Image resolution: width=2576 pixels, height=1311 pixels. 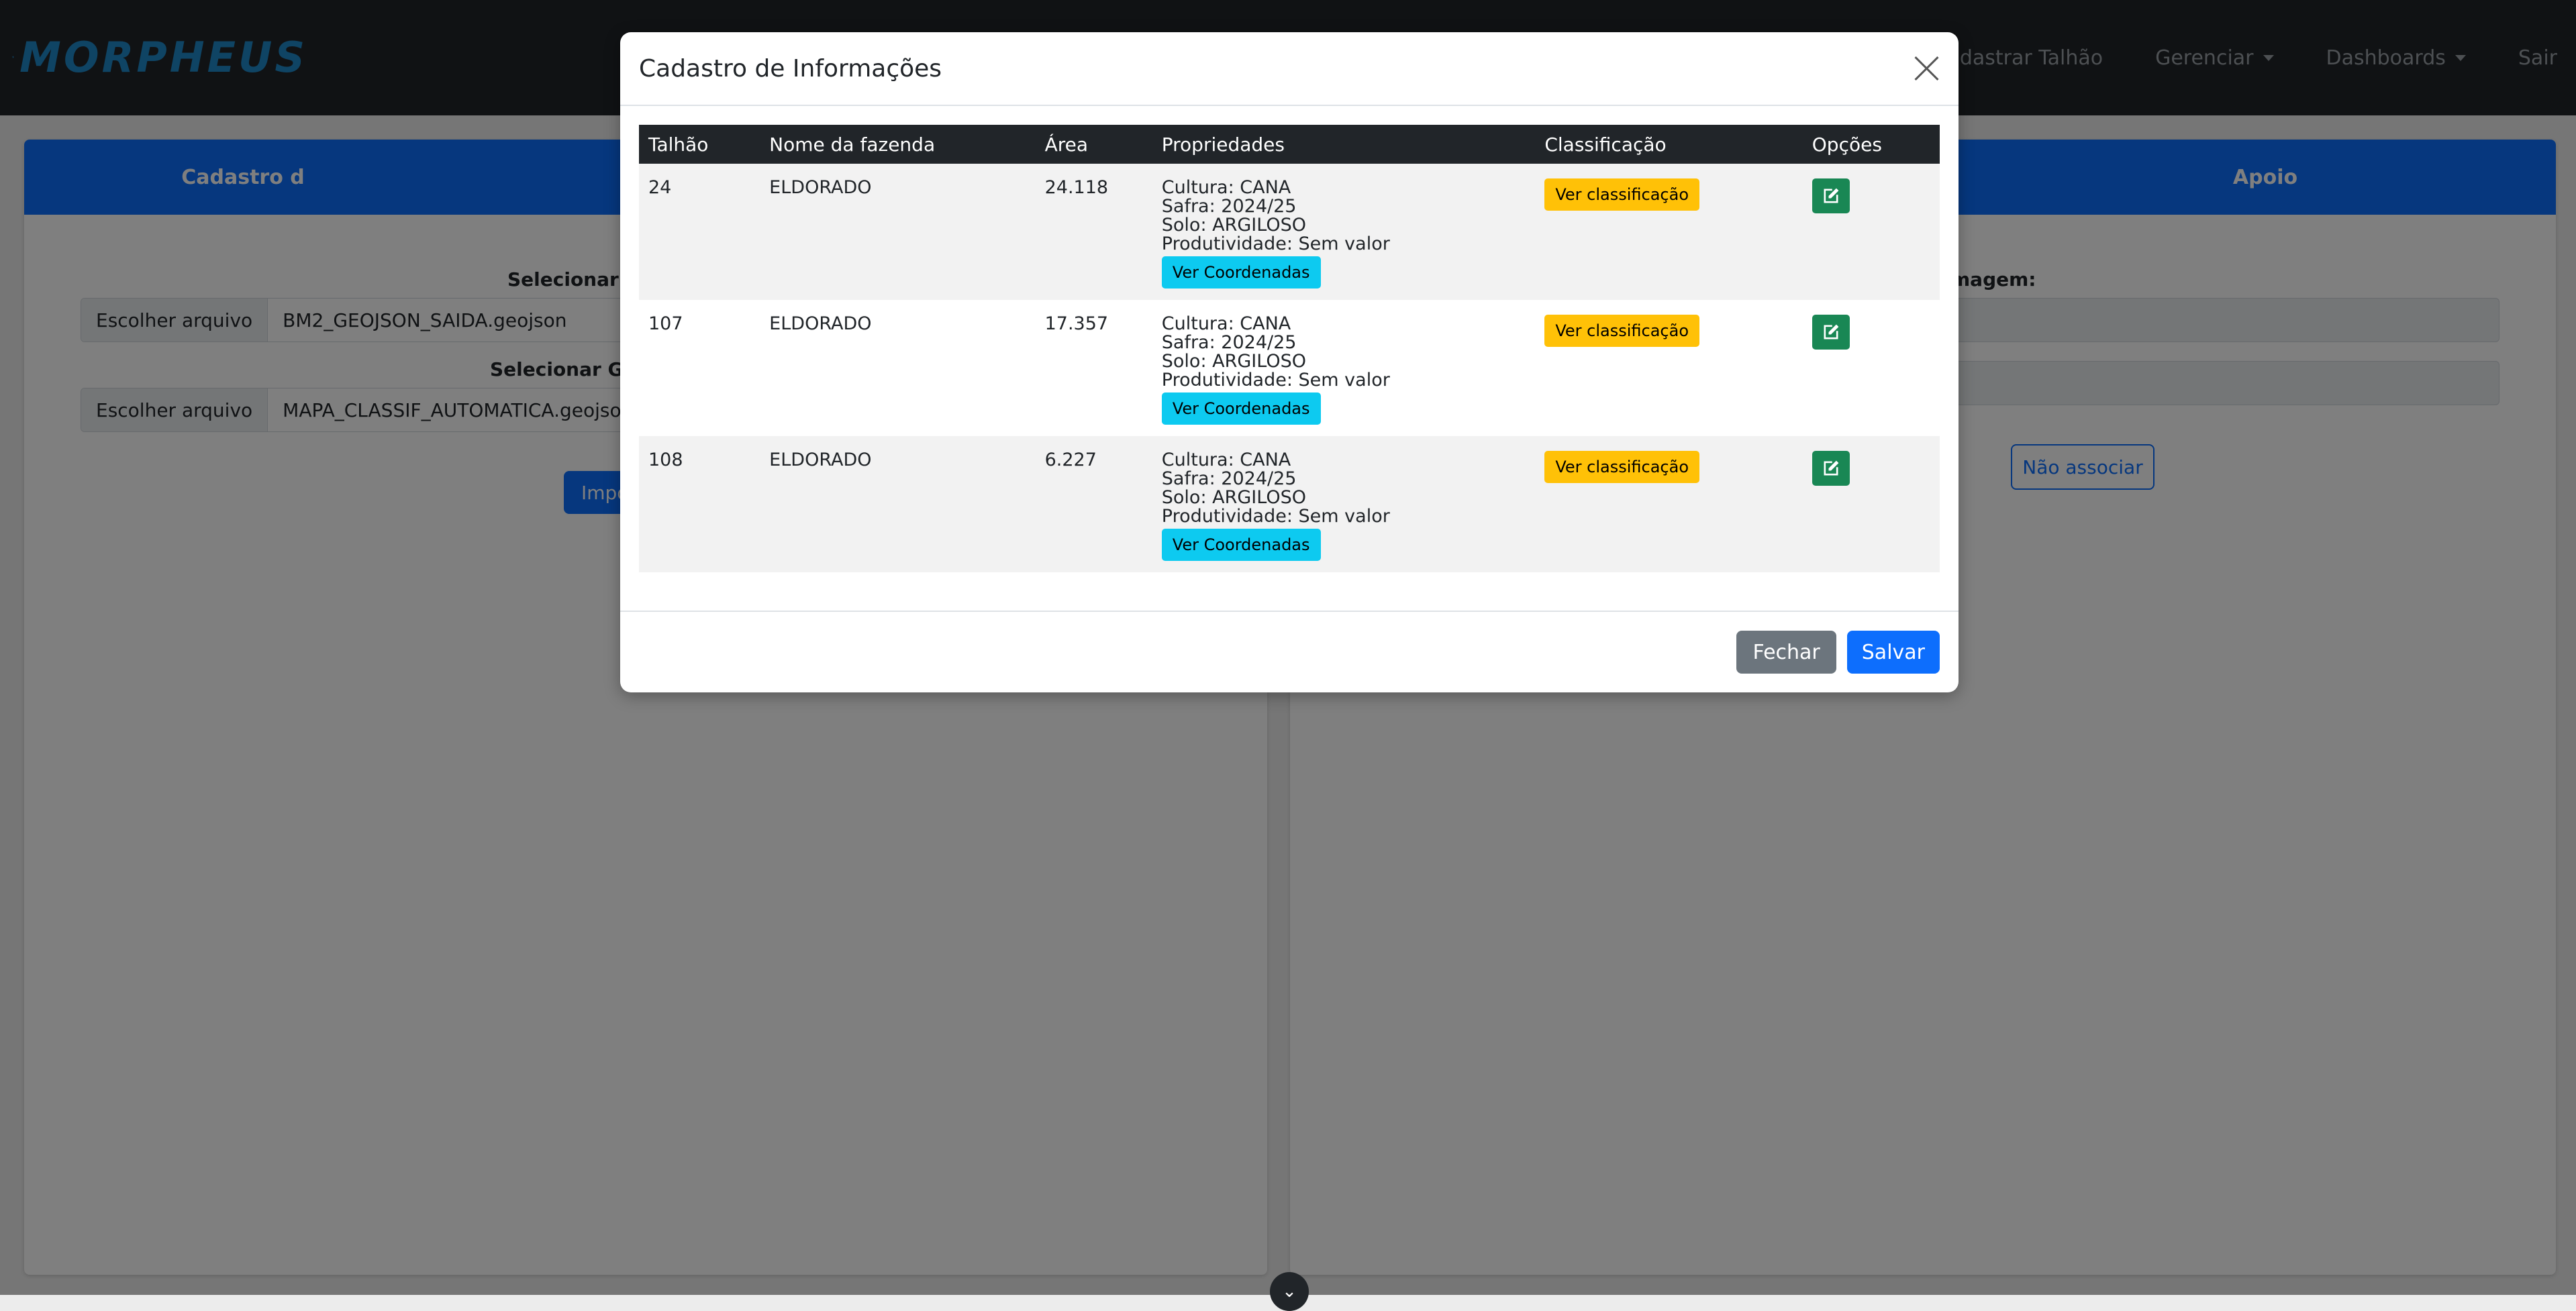 I want to click on cell-talhao: 24, so click(x=660, y=188).